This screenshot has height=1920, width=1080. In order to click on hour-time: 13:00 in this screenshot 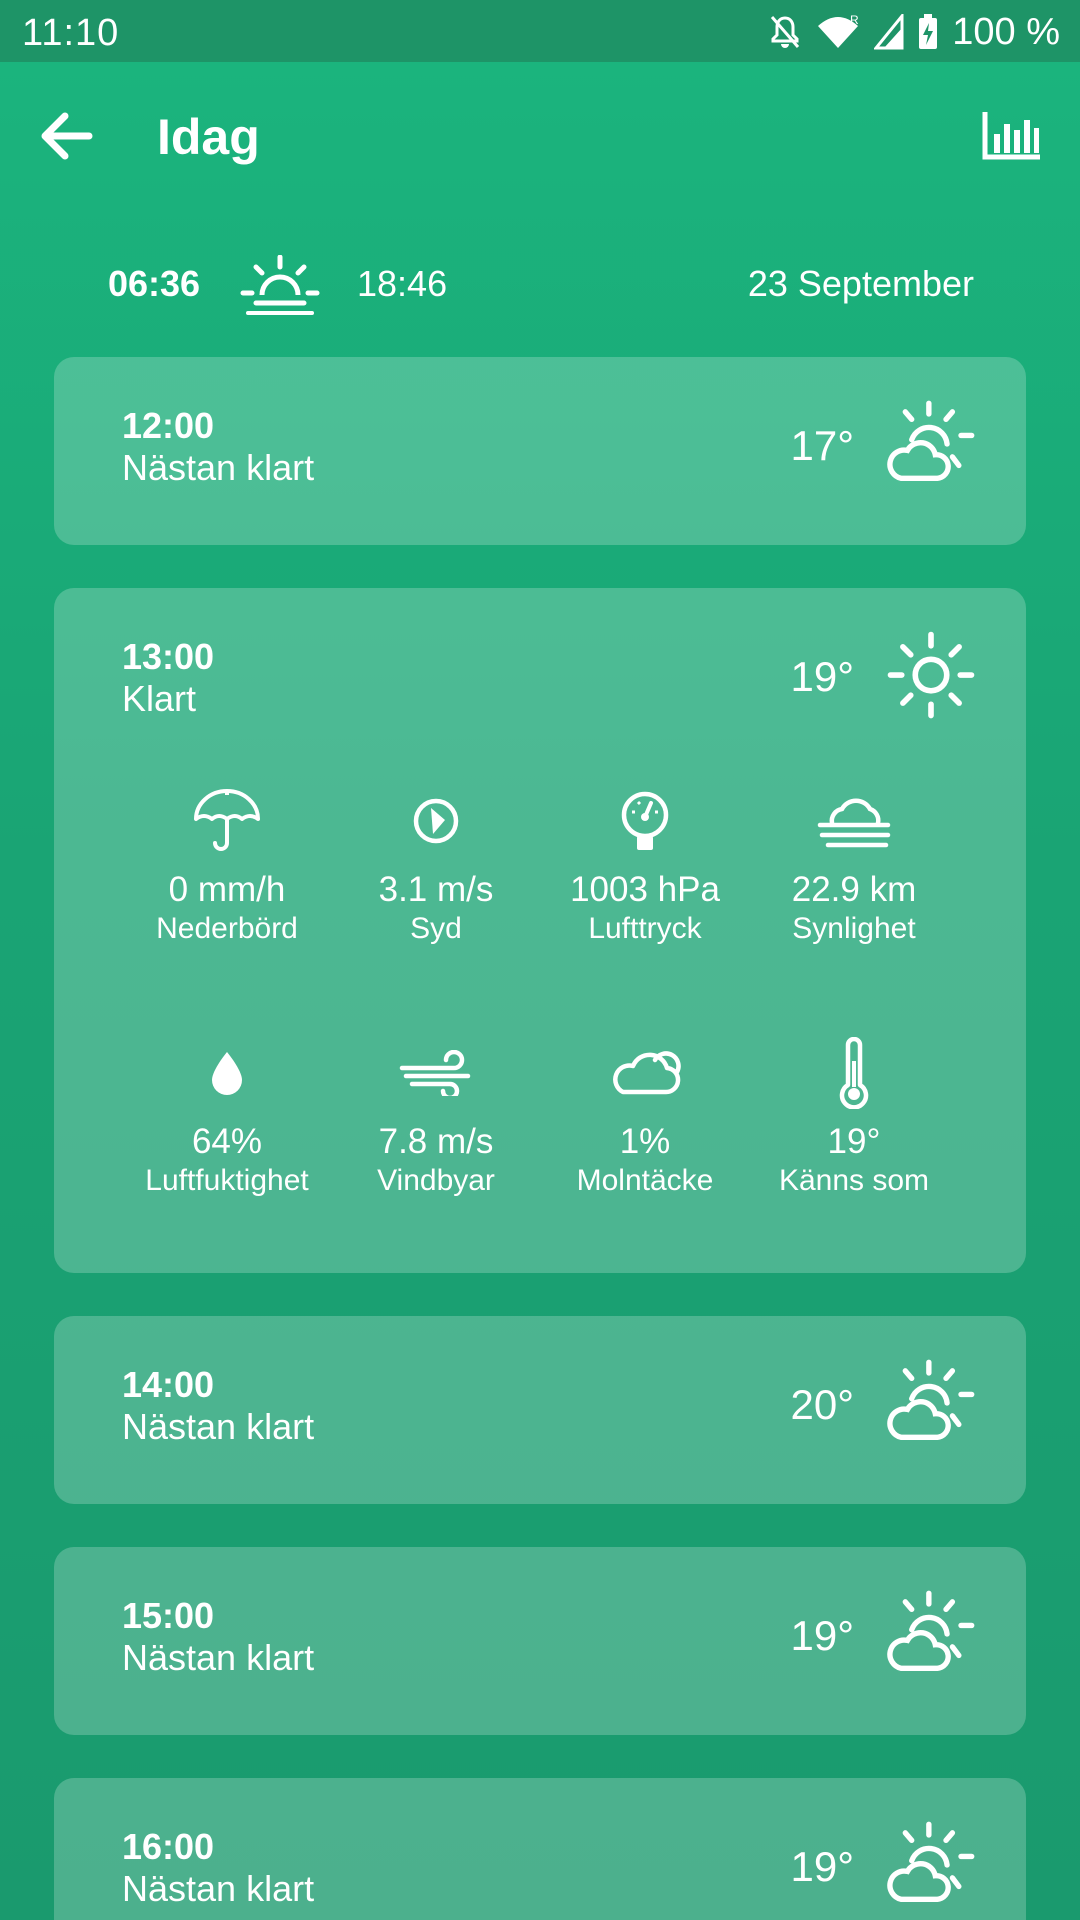, I will do `click(168, 656)`.